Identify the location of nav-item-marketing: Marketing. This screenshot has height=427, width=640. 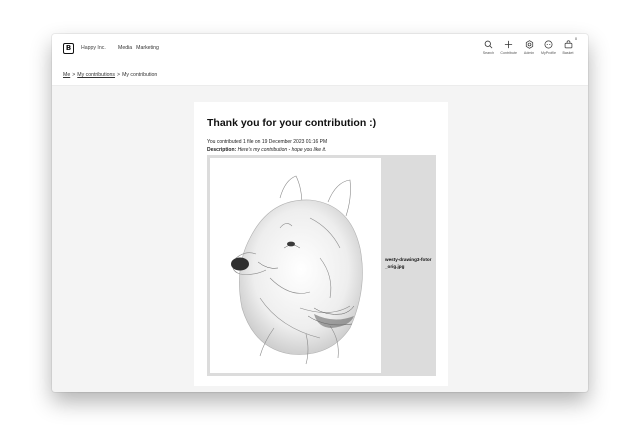
(147, 48).